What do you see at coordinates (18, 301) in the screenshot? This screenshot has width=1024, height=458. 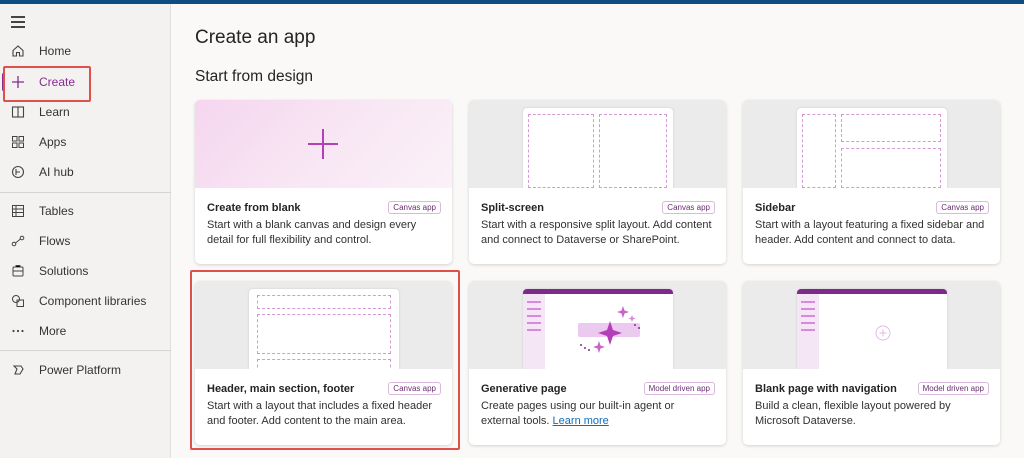 I see `component-icon` at bounding box center [18, 301].